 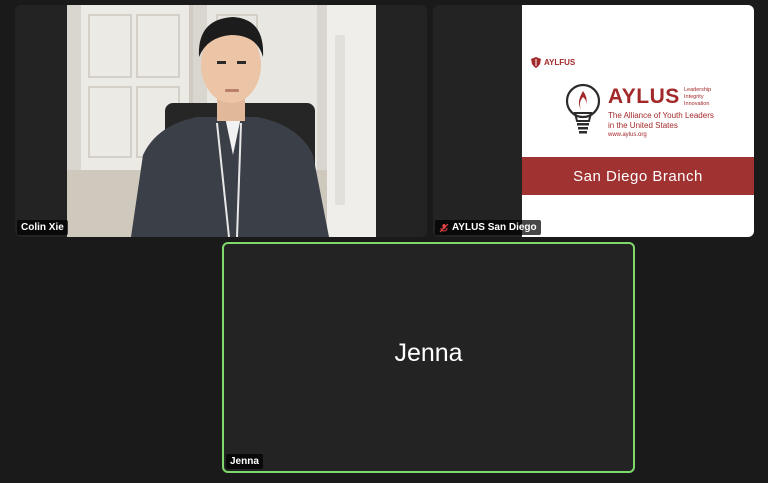 What do you see at coordinates (583, 108) in the screenshot?
I see `lightbulb-torch-icon` at bounding box center [583, 108].